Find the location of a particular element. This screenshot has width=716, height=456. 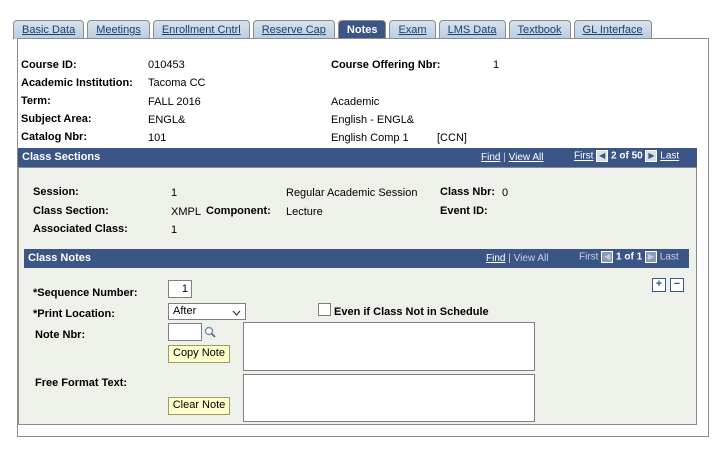

note-nbr-label: Note Nbr: is located at coordinates (60, 335).